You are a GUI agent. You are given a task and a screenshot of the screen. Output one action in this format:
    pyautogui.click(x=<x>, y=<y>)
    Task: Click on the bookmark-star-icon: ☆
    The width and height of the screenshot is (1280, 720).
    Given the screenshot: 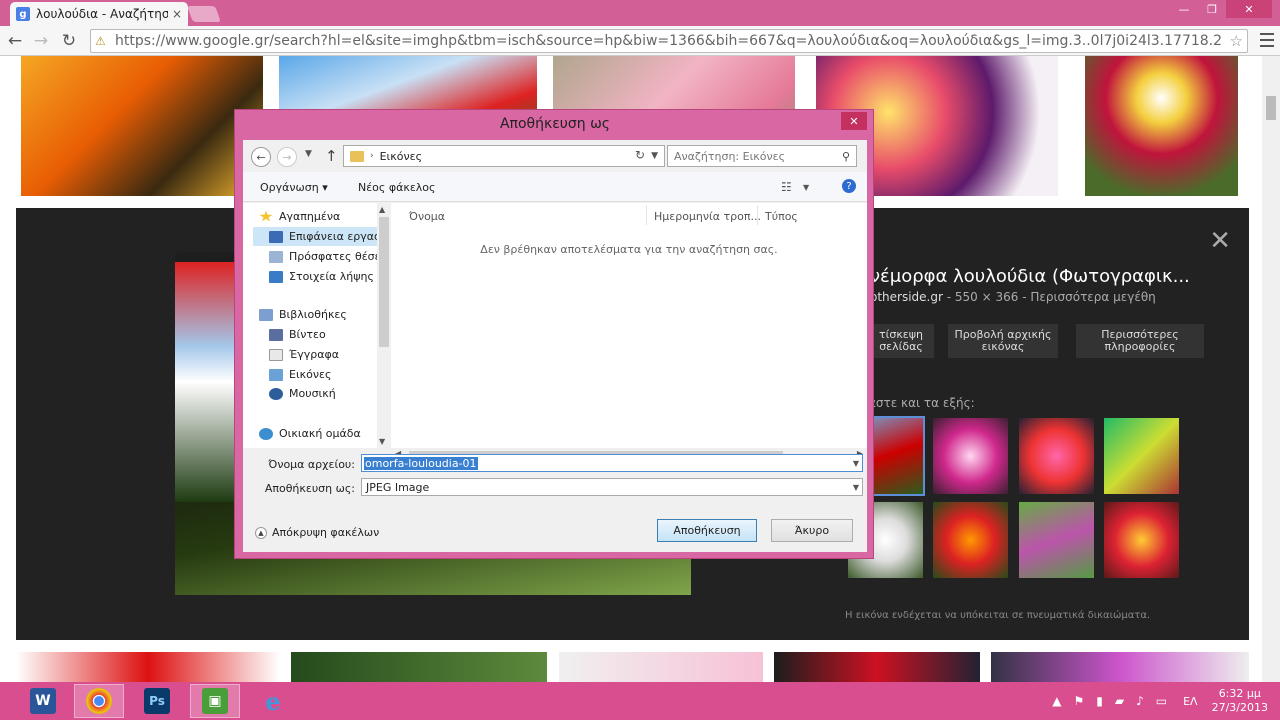 What is the action you would take?
    pyautogui.click(x=1236, y=41)
    